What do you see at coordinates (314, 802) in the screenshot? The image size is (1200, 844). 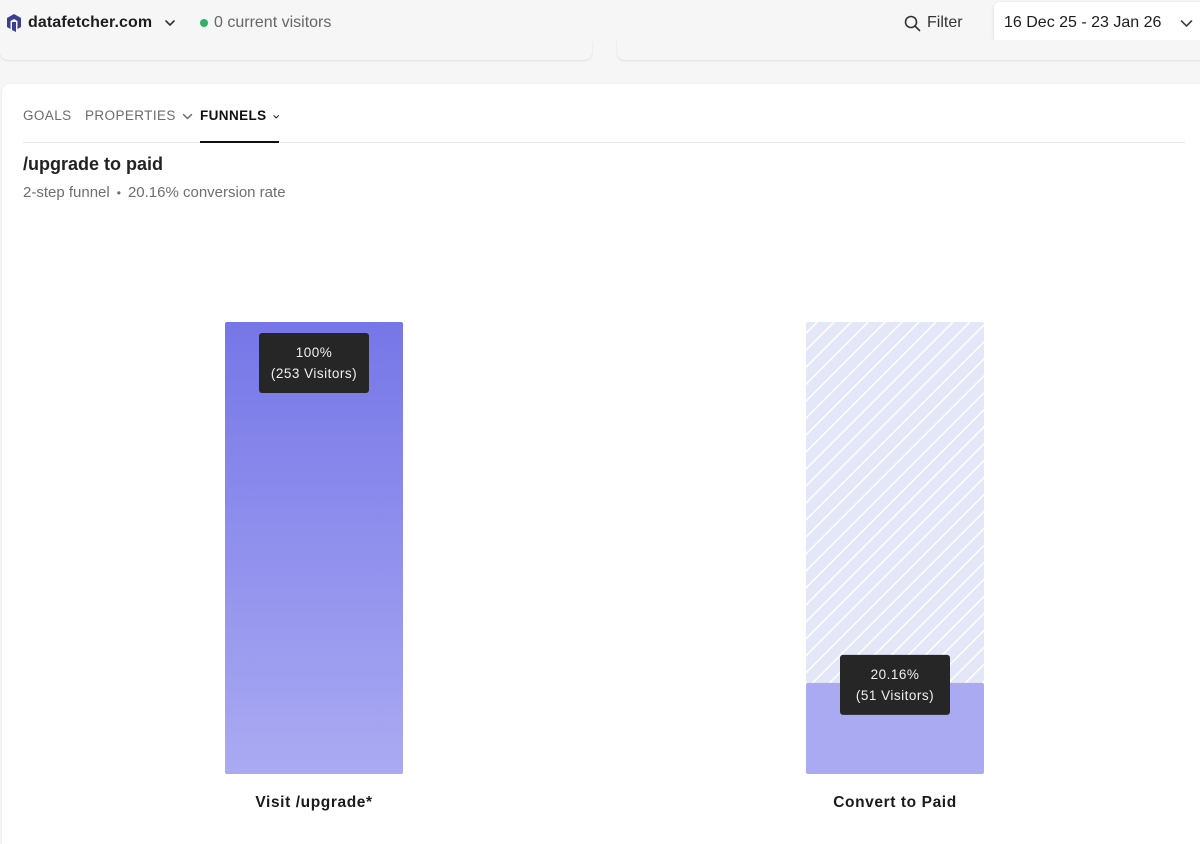 I see `funnel-step-label: Visit /upgrade*` at bounding box center [314, 802].